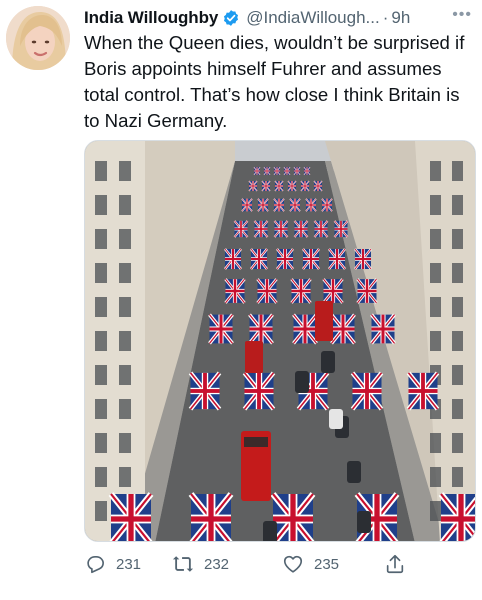 This screenshot has height=600, width=482. Describe the element at coordinates (151, 18) in the screenshot. I see `author-name: India Willoughby` at that location.